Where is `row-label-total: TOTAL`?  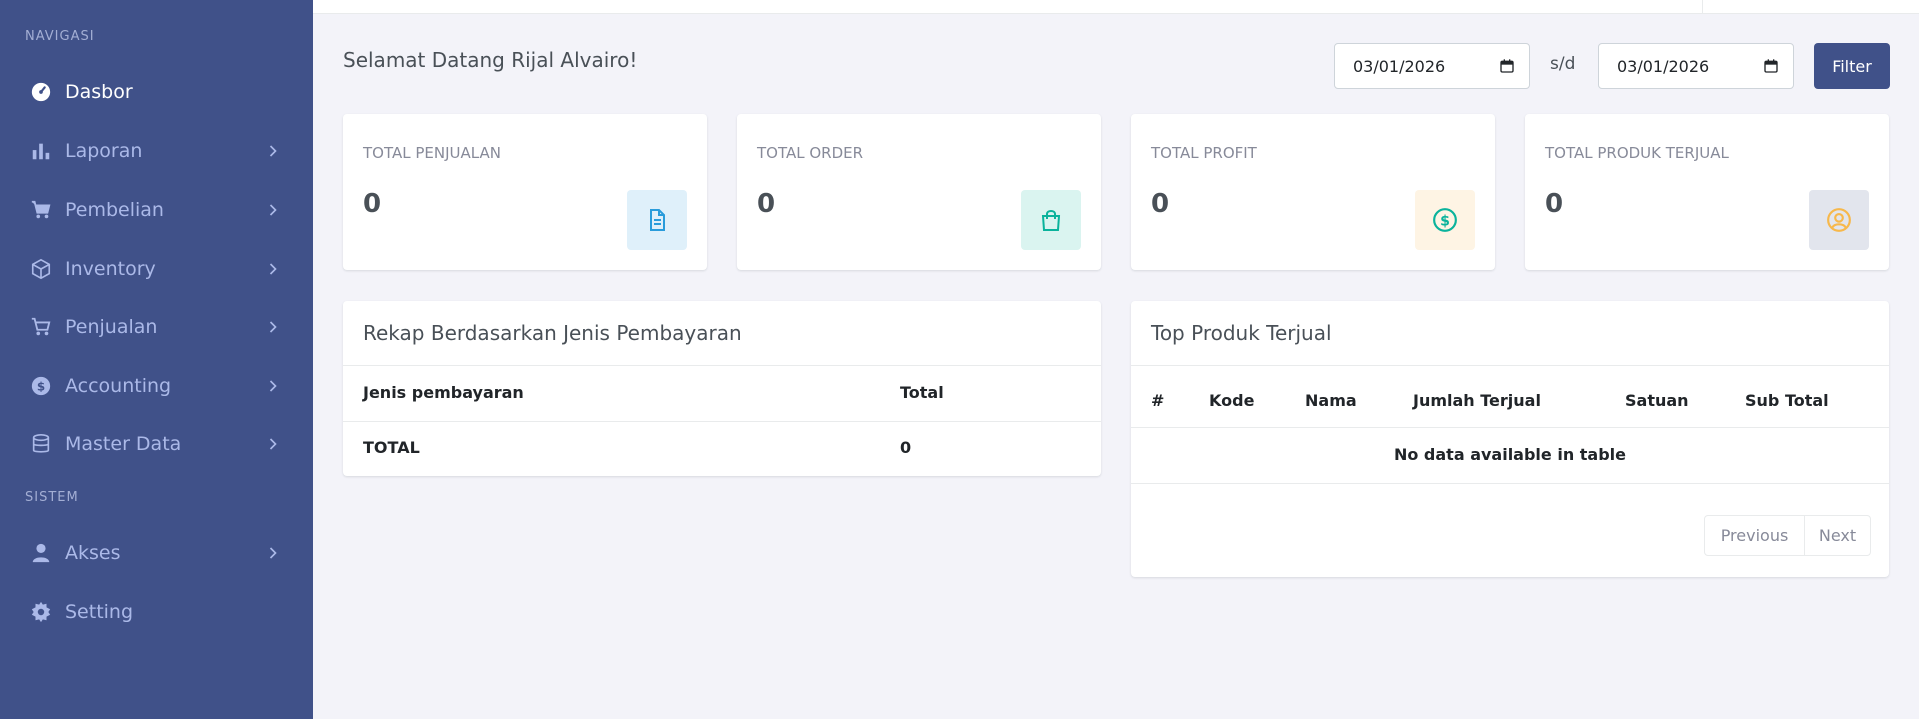 row-label-total: TOTAL is located at coordinates (391, 447).